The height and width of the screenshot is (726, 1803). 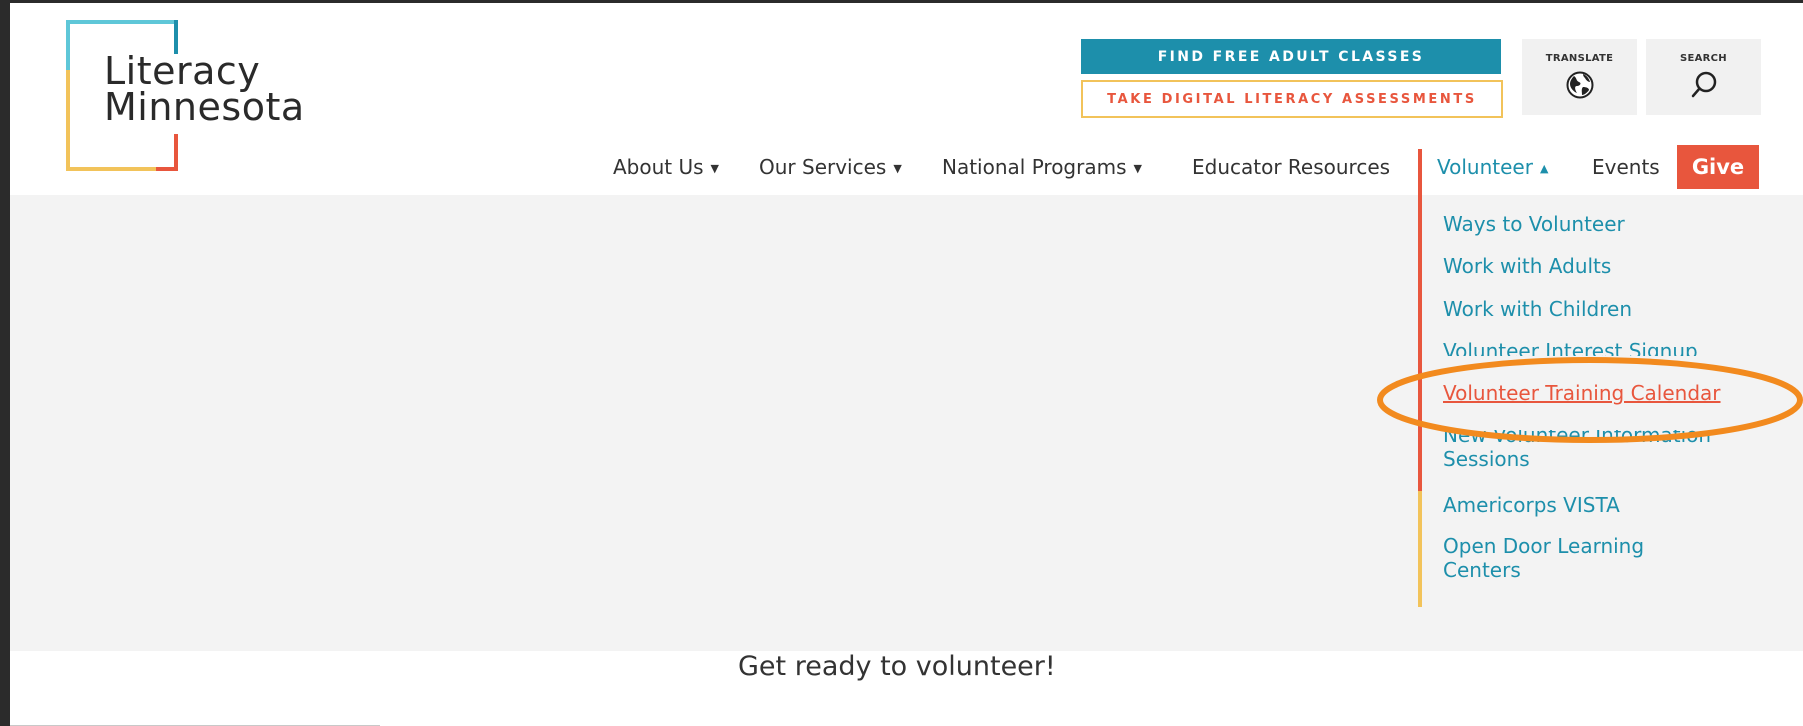 What do you see at coordinates (897, 666) in the screenshot?
I see `page-heading: Get ready to volunteer!` at bounding box center [897, 666].